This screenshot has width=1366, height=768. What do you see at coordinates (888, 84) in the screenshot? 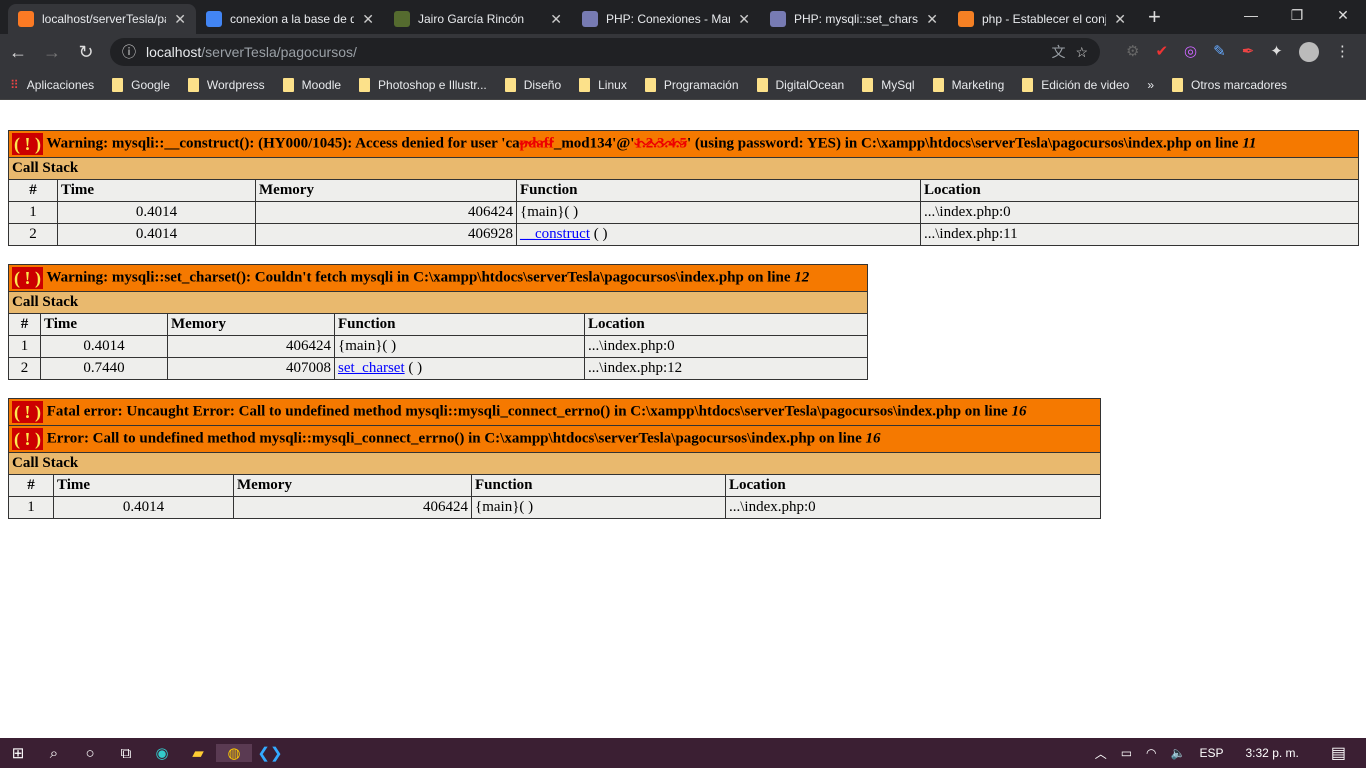
I see `bookmark-item: MySql` at bounding box center [888, 84].